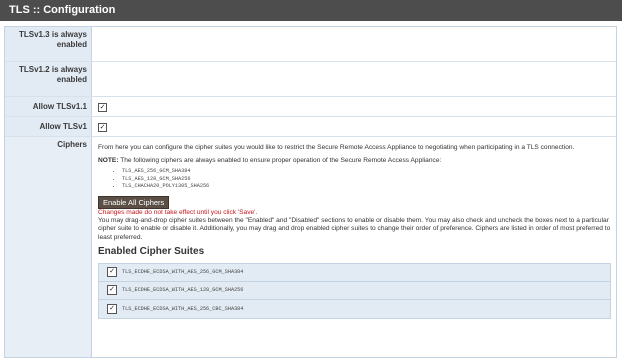  I want to click on enable-all-ciphers-button: Enable All Ciphers, so click(134, 202).